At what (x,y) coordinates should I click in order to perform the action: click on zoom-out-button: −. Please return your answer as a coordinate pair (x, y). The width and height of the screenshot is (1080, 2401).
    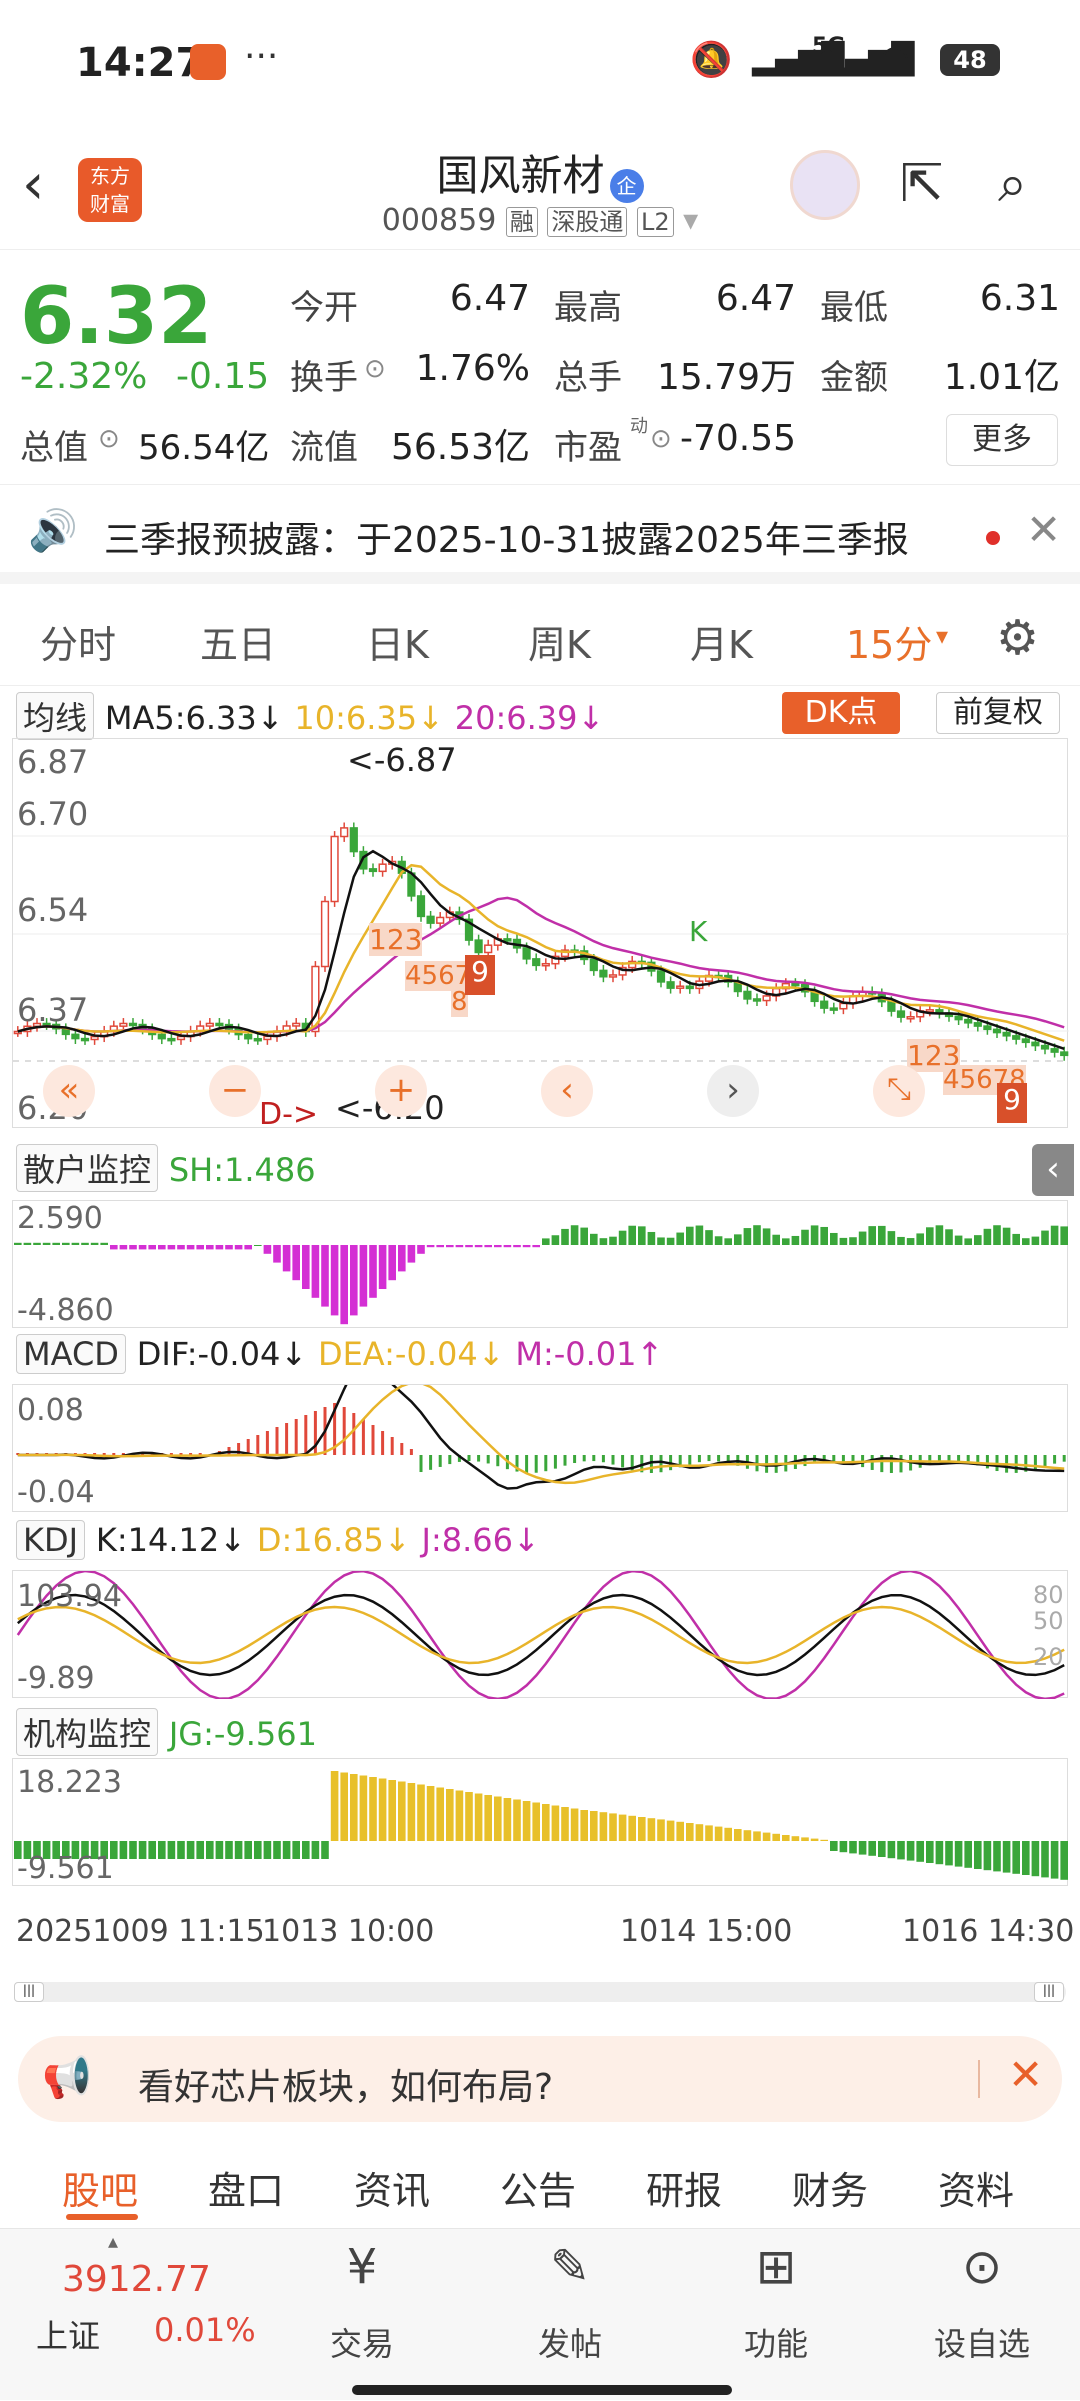
    Looking at the image, I should click on (235, 1091).